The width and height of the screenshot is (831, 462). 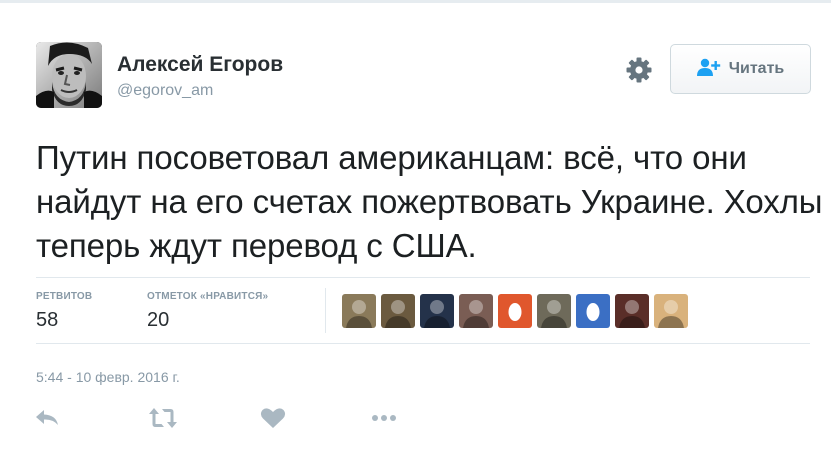 What do you see at coordinates (756, 68) in the screenshot?
I see `follow-button-label: Читать` at bounding box center [756, 68].